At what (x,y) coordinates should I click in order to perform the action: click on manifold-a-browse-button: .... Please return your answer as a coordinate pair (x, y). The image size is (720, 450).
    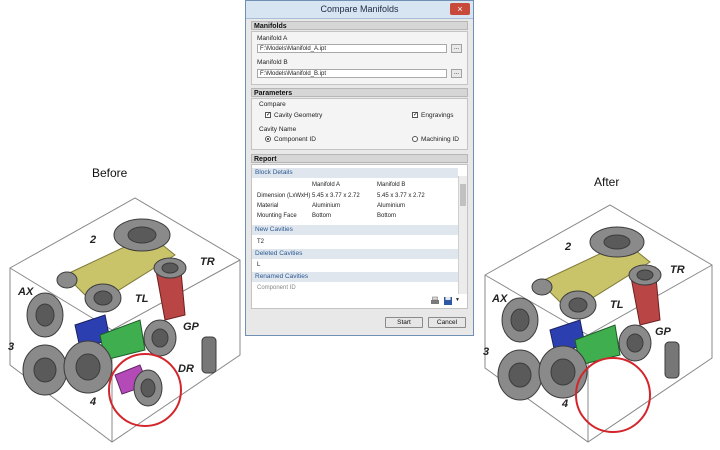
    Looking at the image, I should click on (456, 48).